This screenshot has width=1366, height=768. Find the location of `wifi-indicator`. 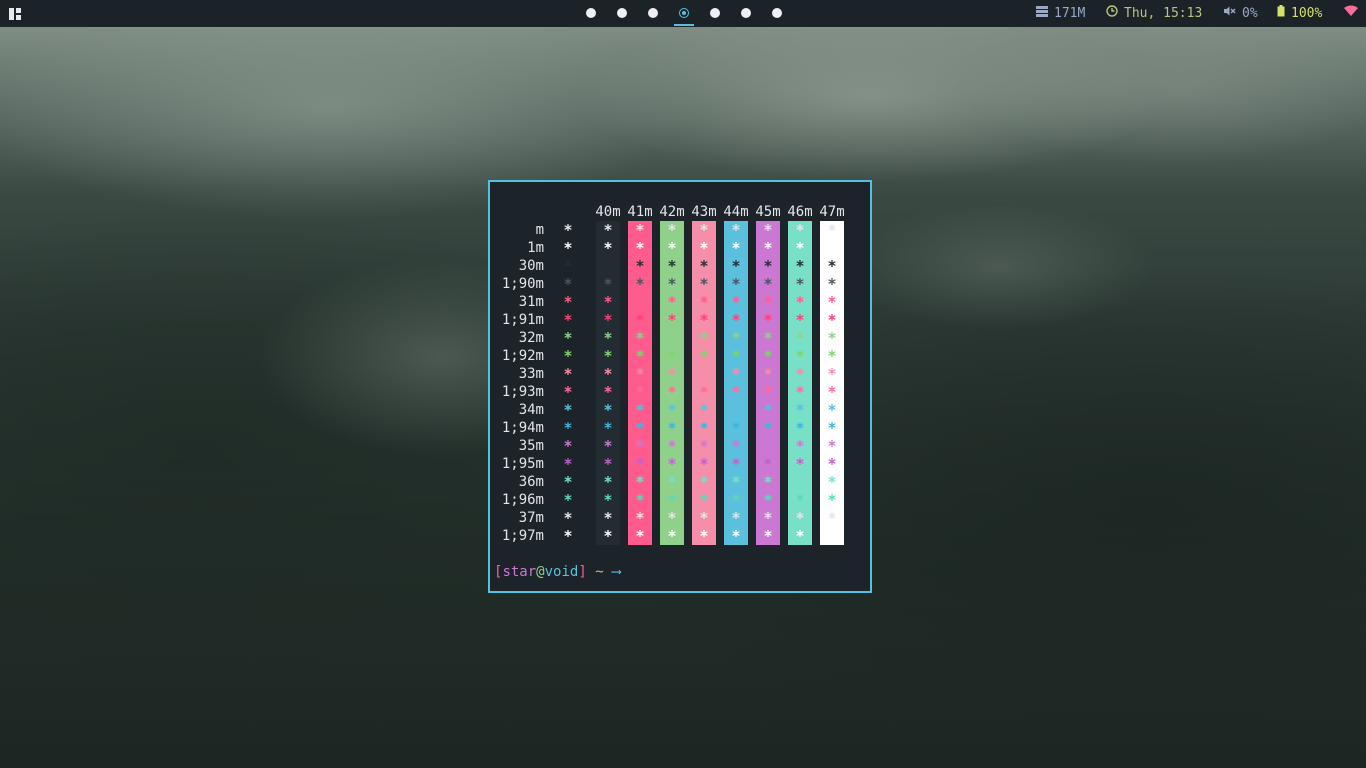

wifi-indicator is located at coordinates (1354, 13).